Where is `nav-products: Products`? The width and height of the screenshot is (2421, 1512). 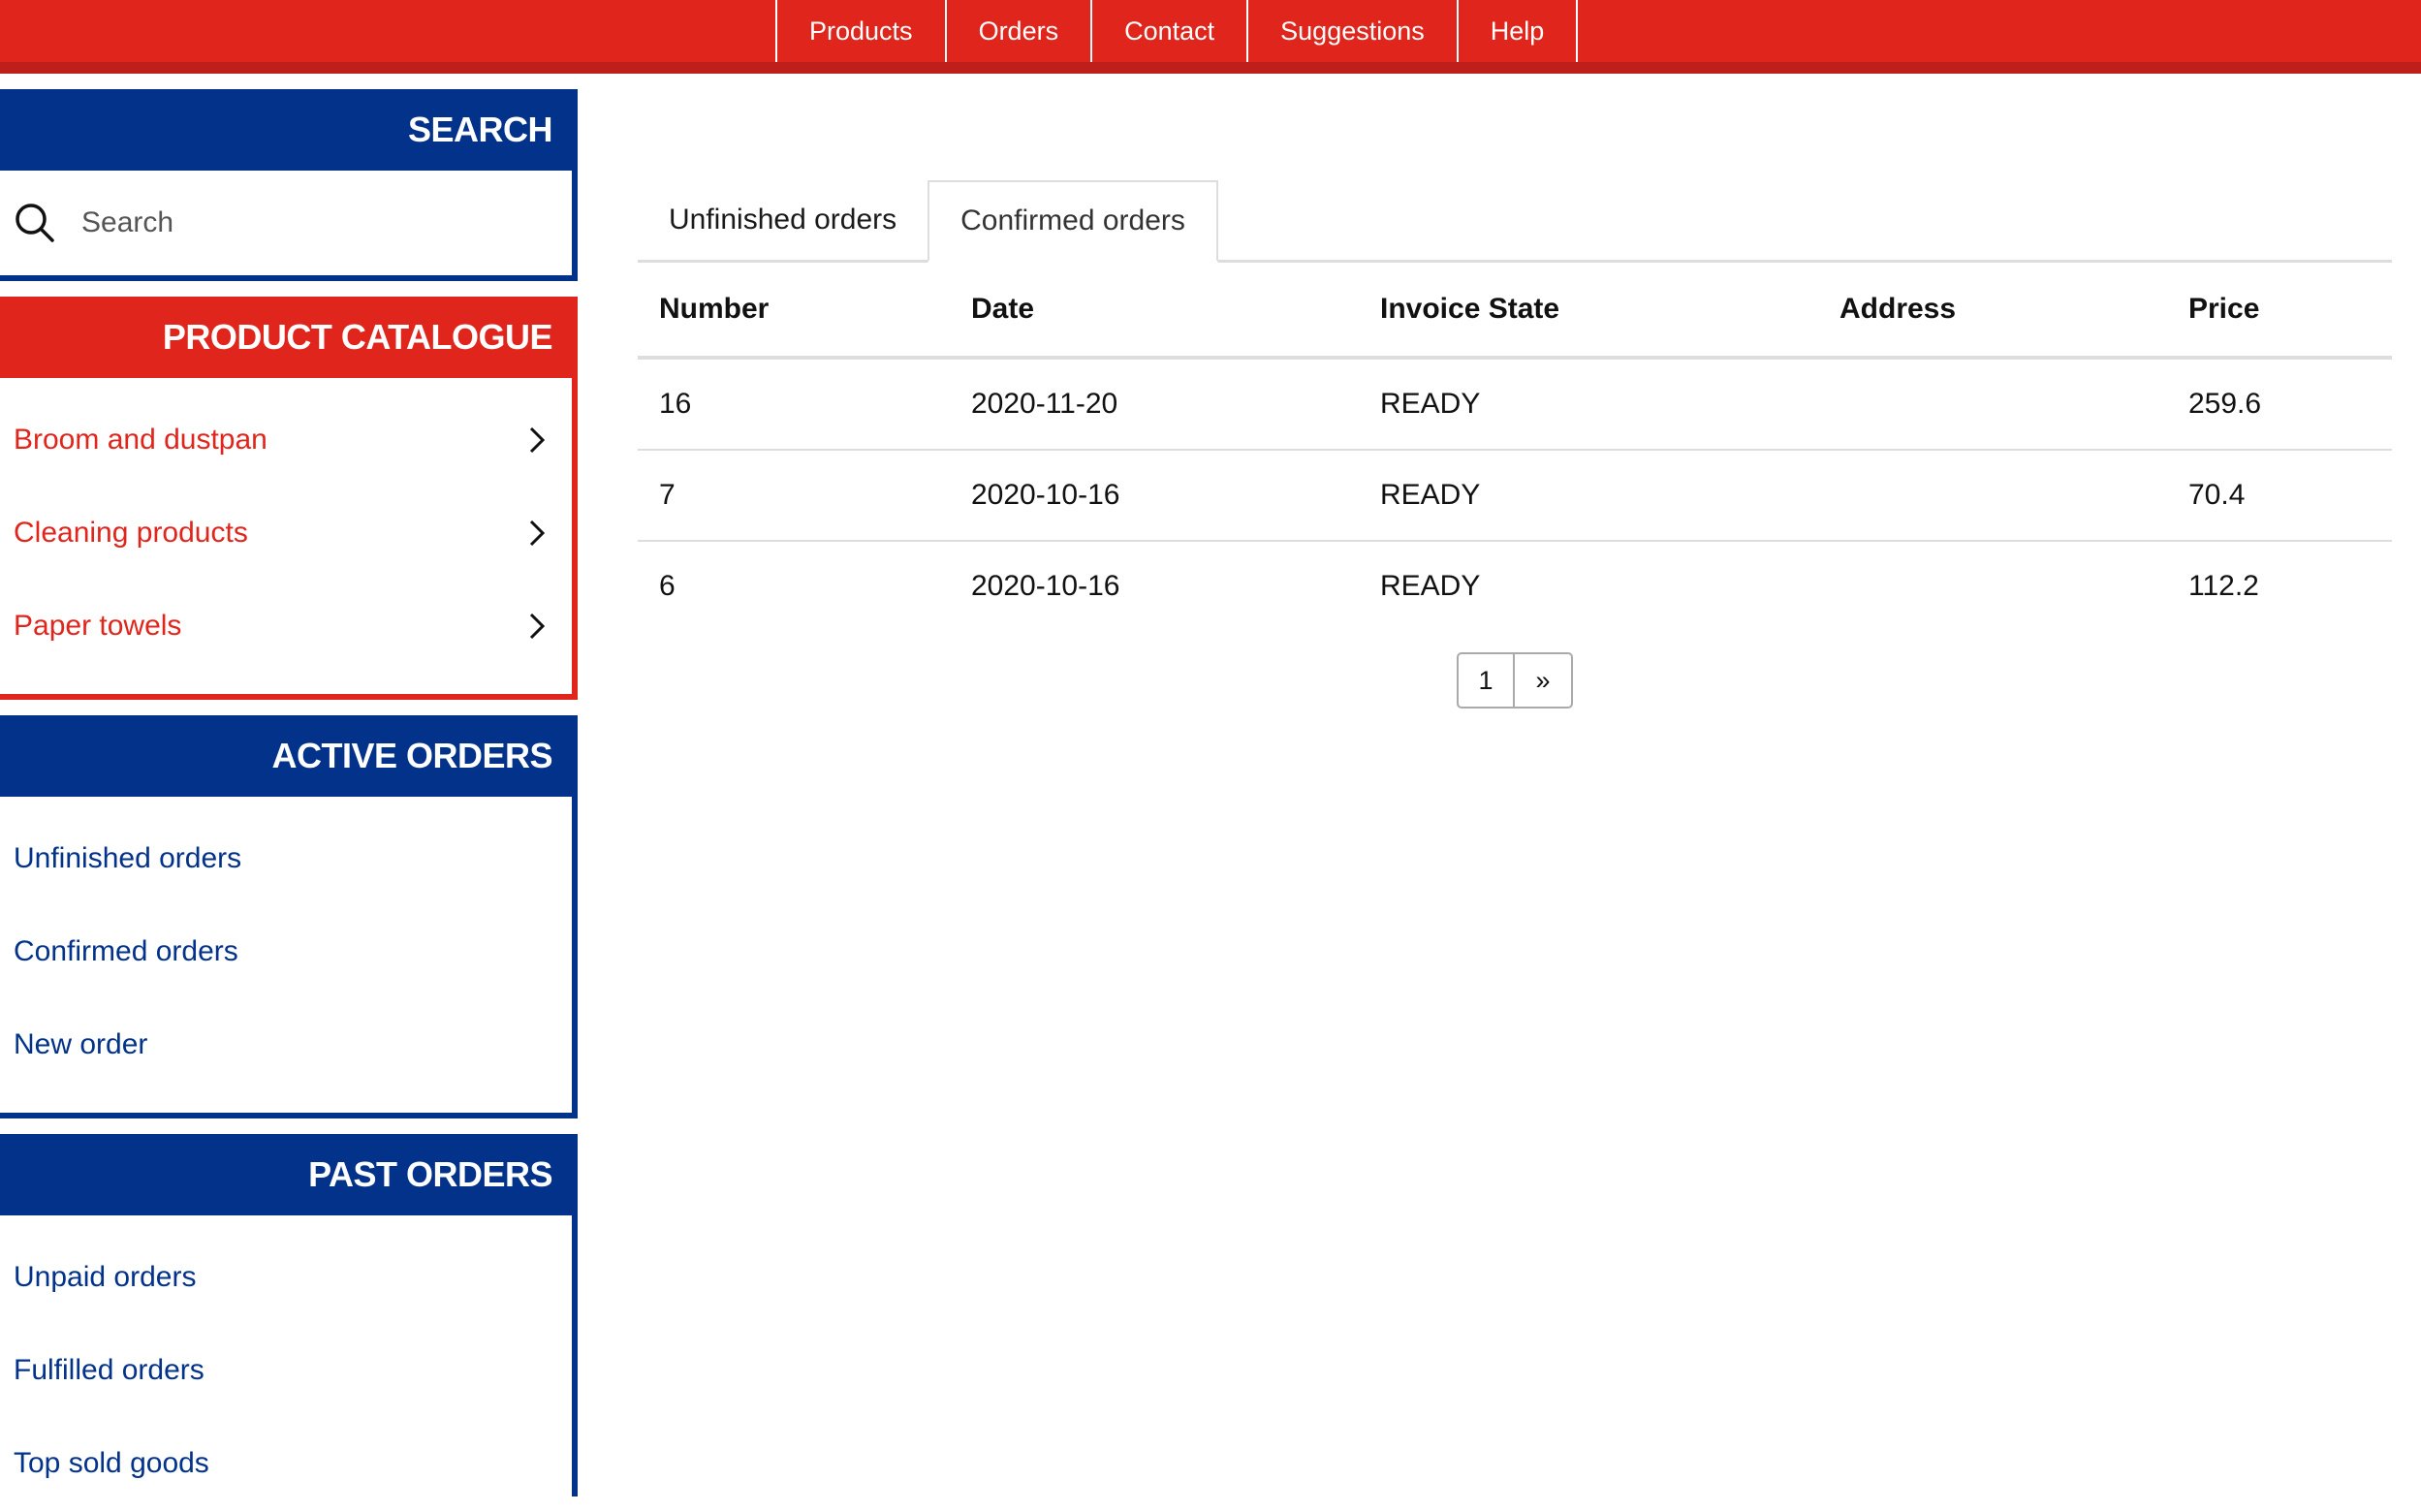
nav-products: Products is located at coordinates (860, 31).